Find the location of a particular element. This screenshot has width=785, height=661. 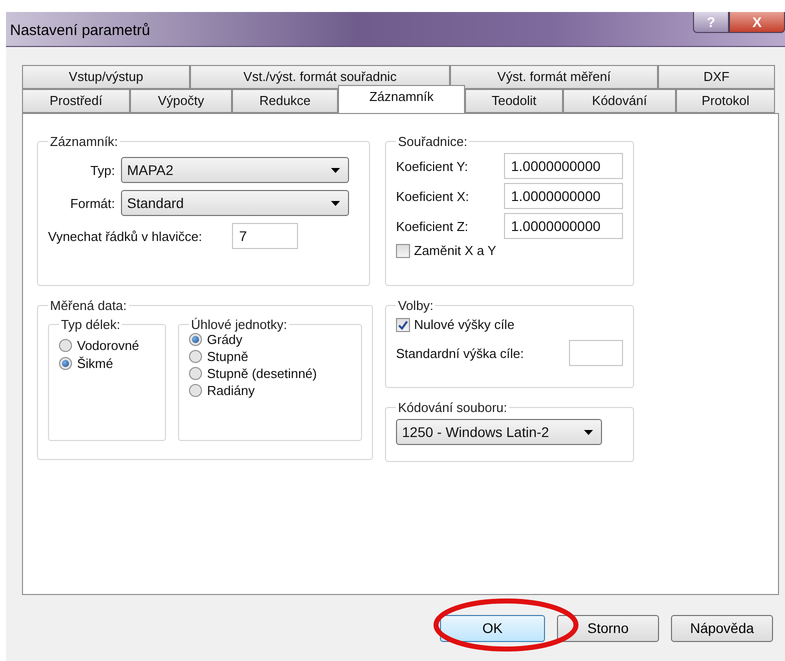

check-icon is located at coordinates (403, 325).